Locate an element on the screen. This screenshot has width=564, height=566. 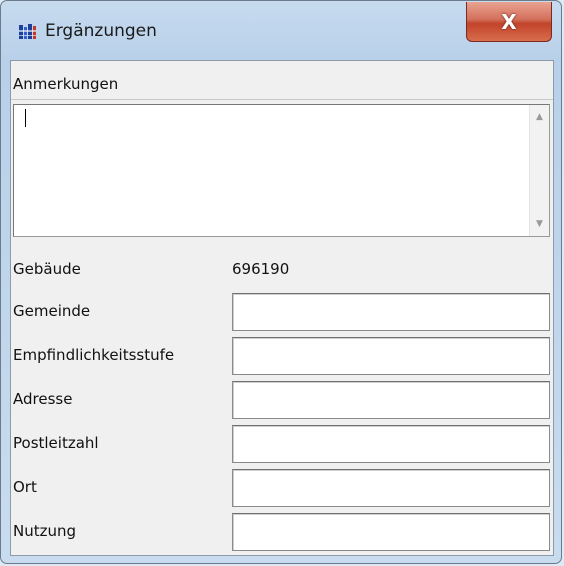
usage-label: Nutzung is located at coordinates (45, 531).